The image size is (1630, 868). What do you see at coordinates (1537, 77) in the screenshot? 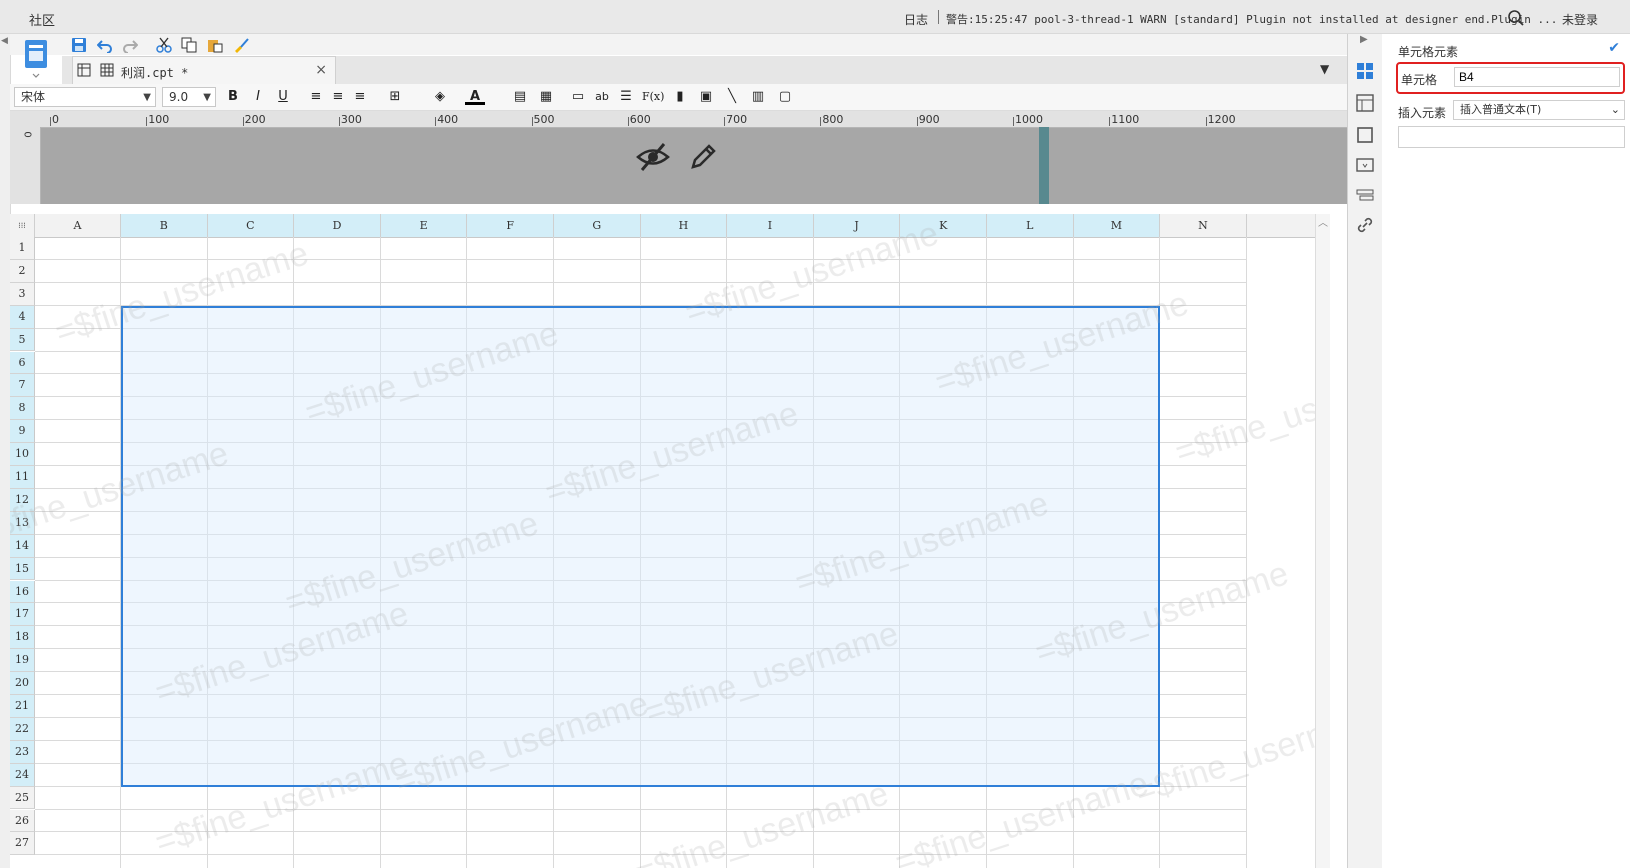
I see `cell-input` at bounding box center [1537, 77].